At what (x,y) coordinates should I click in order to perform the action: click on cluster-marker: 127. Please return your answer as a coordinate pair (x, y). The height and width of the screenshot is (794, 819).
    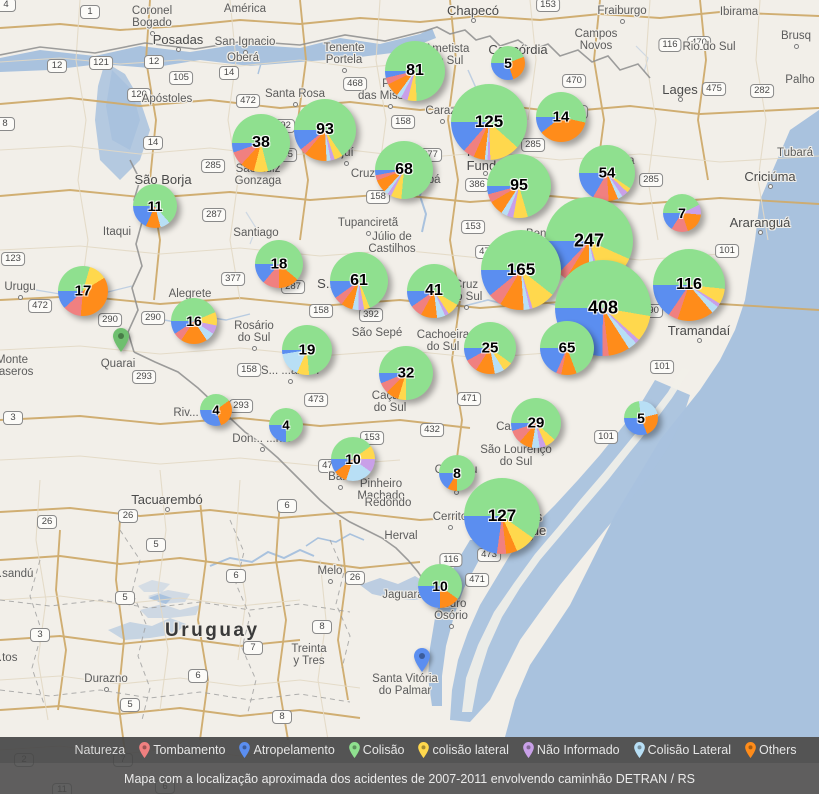
    Looking at the image, I should click on (502, 516).